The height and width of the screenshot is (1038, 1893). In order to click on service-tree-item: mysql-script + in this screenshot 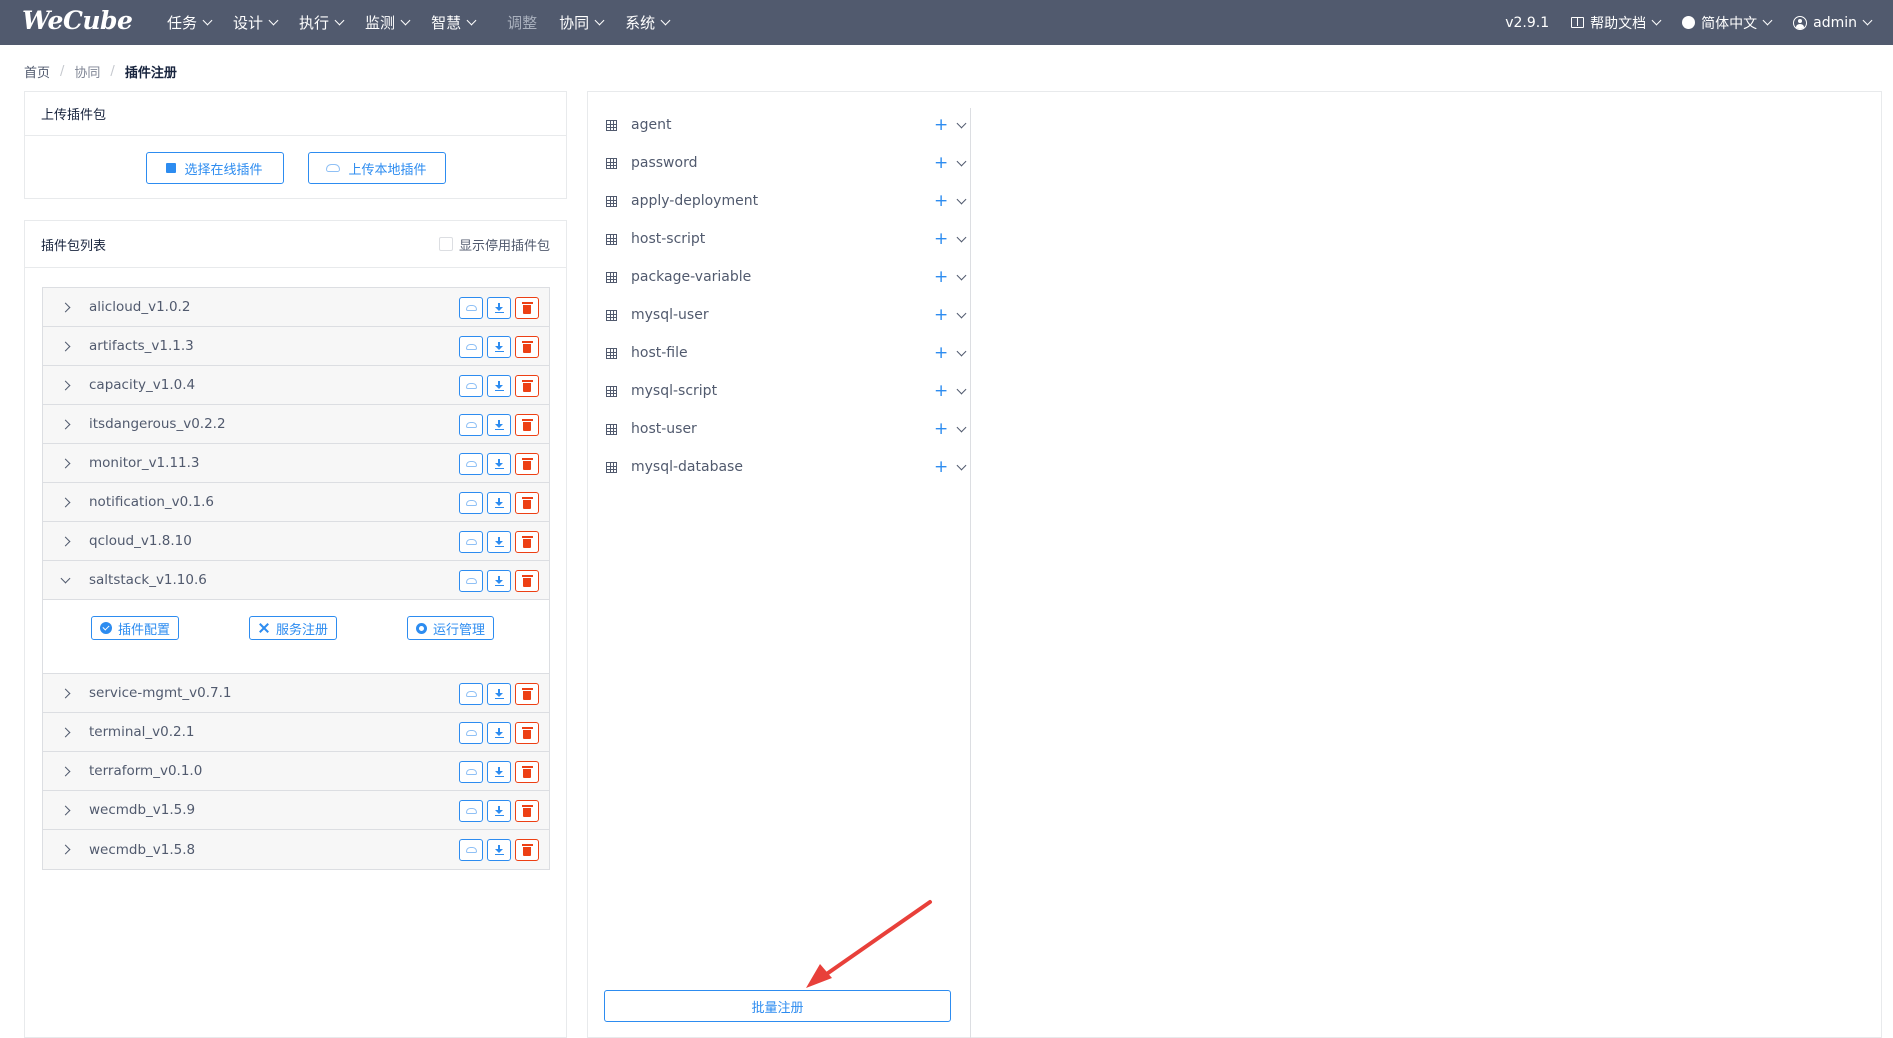, I will do `click(786, 391)`.